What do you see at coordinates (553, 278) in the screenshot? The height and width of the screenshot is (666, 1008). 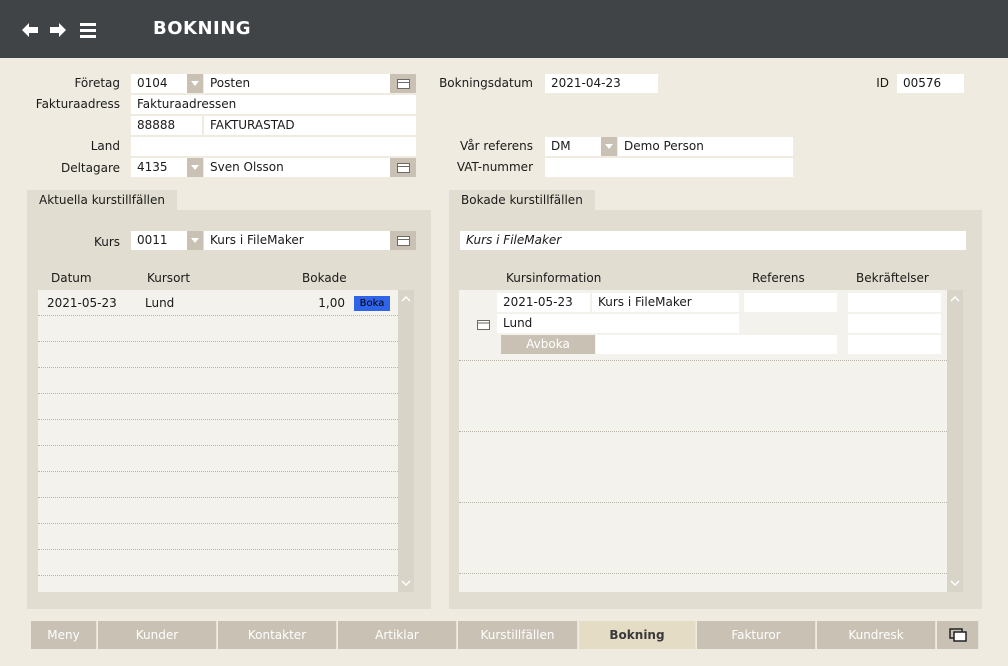 I see `col-kursinformation: Kursinformation` at bounding box center [553, 278].